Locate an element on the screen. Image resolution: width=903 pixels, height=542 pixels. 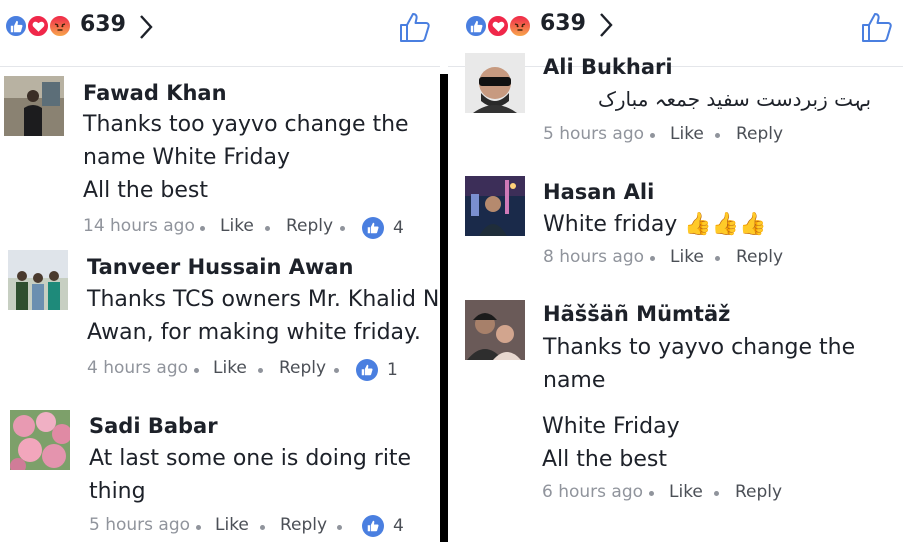
comment-timestamp: 4 hours ago is located at coordinates (138, 368).